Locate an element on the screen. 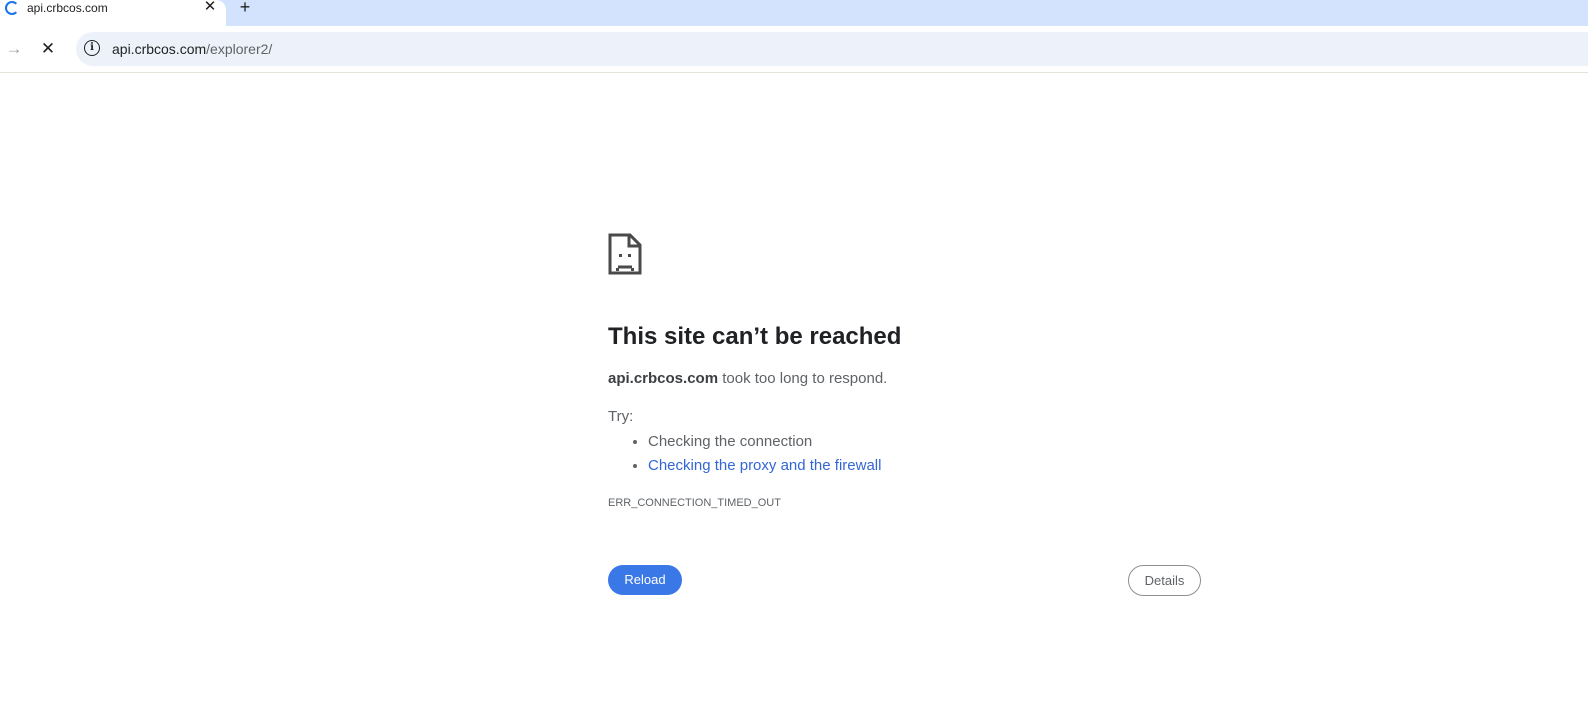 The height and width of the screenshot is (720, 1588). stop-loading-icon: ✕ is located at coordinates (48, 49).